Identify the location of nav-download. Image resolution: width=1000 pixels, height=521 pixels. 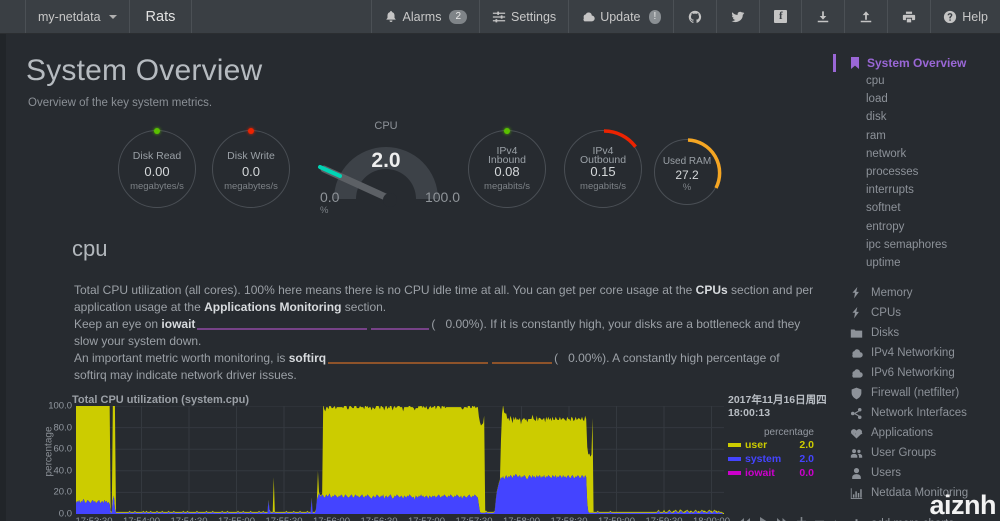
(824, 16).